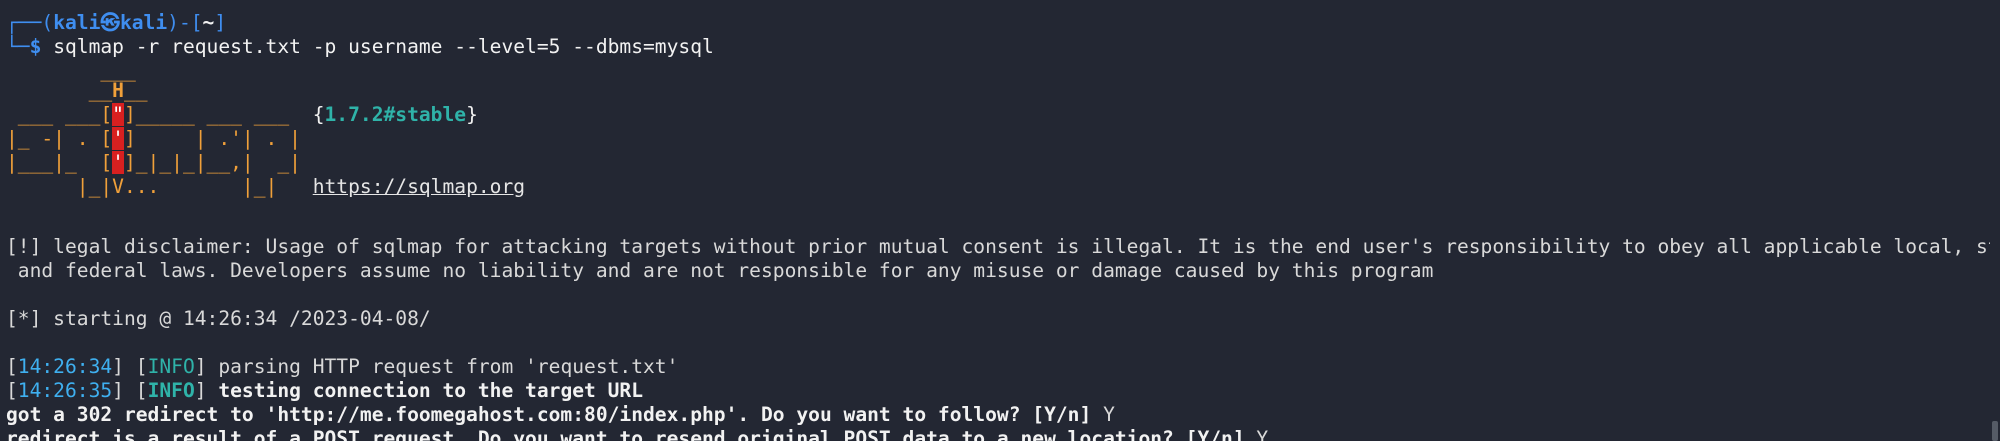 The image size is (2000, 441). What do you see at coordinates (18, 46) in the screenshot?
I see `prompt-corner-bottom: └─` at bounding box center [18, 46].